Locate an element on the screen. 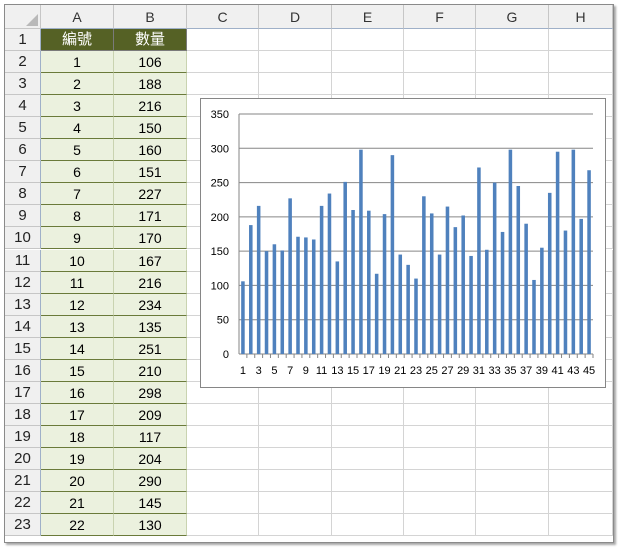 This screenshot has height=548, width=618. column-header-e: E is located at coordinates (368, 17).